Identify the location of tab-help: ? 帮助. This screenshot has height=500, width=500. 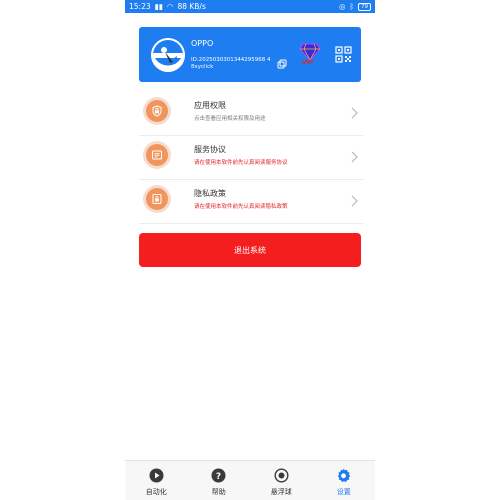
(219, 480).